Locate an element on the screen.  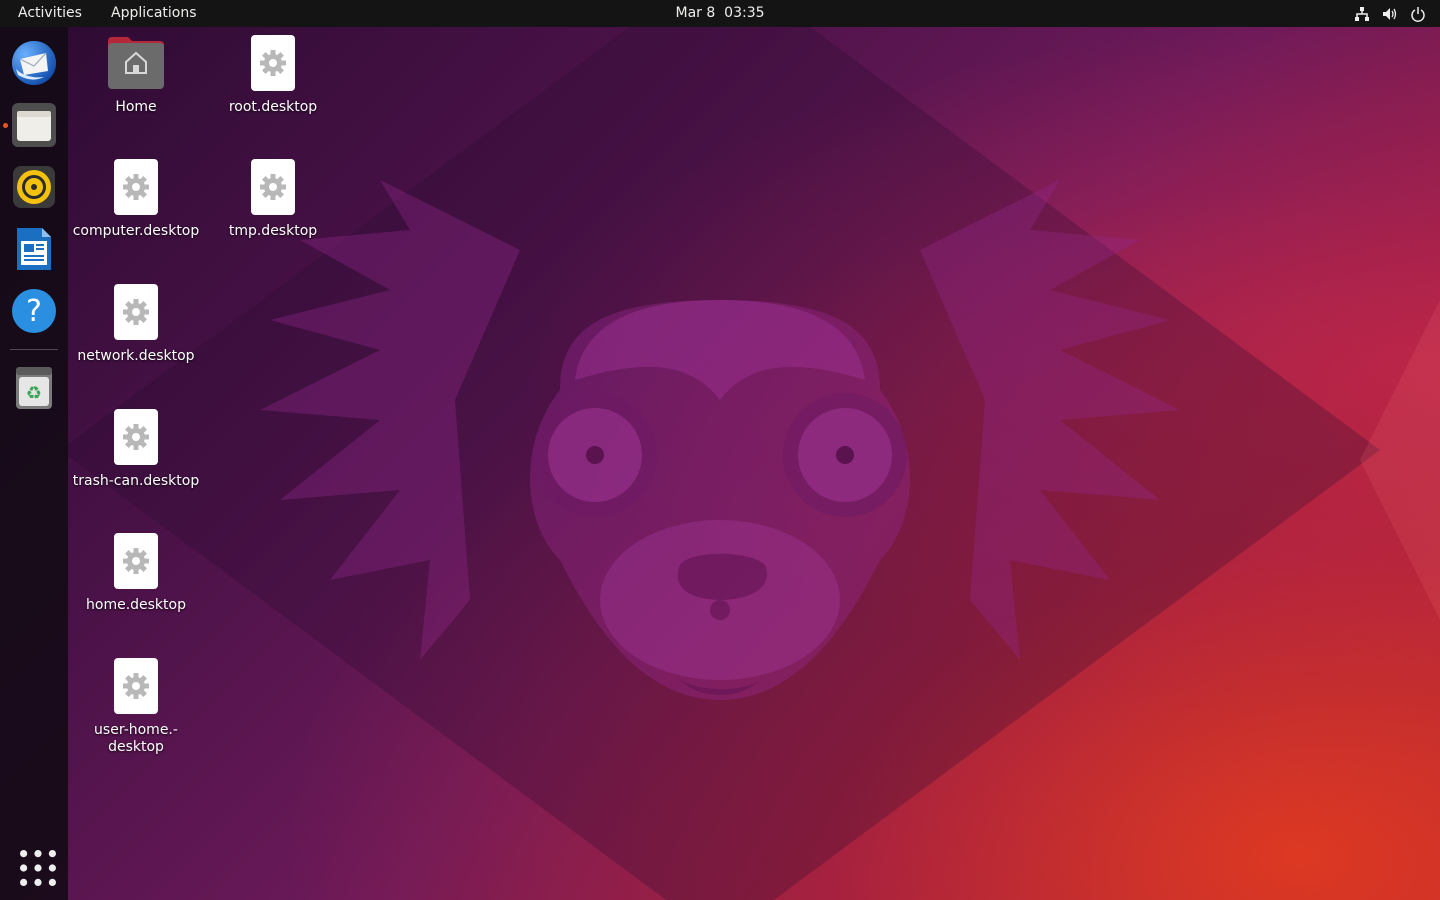
desktop-icon-label: trash-can.desktop is located at coordinates (136, 481).